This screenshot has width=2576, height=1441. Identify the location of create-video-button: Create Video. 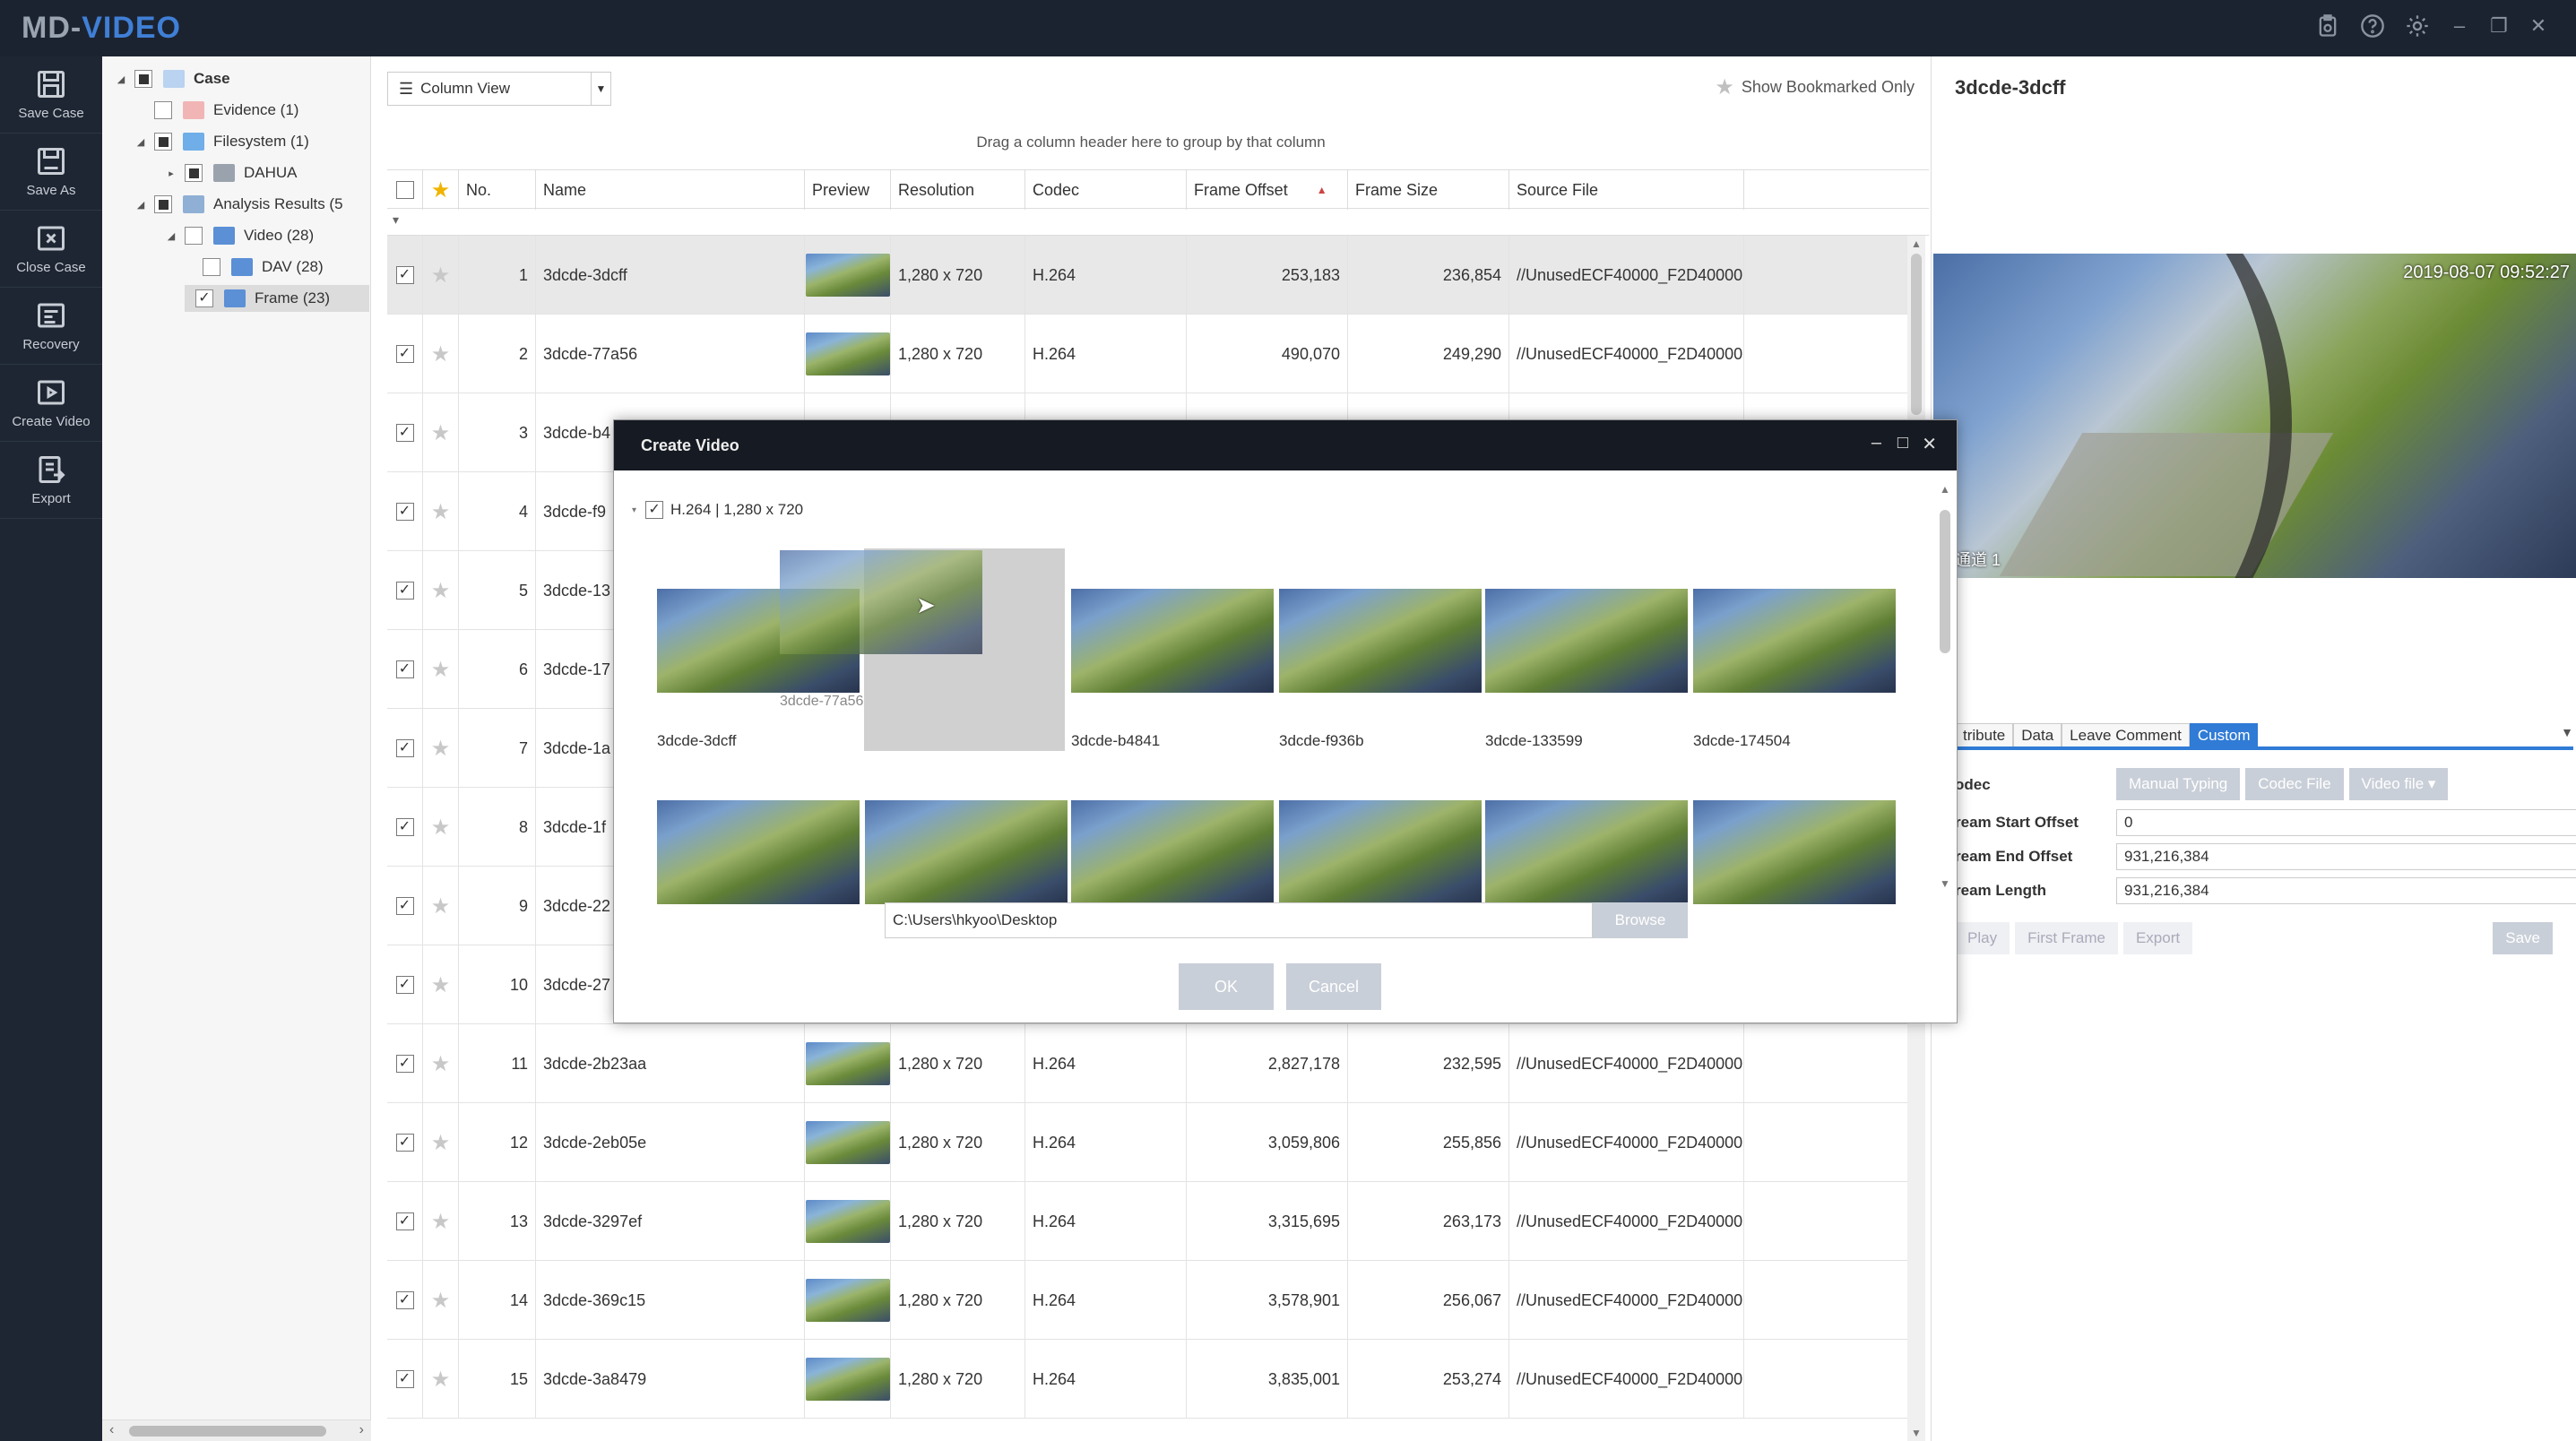
(51, 404).